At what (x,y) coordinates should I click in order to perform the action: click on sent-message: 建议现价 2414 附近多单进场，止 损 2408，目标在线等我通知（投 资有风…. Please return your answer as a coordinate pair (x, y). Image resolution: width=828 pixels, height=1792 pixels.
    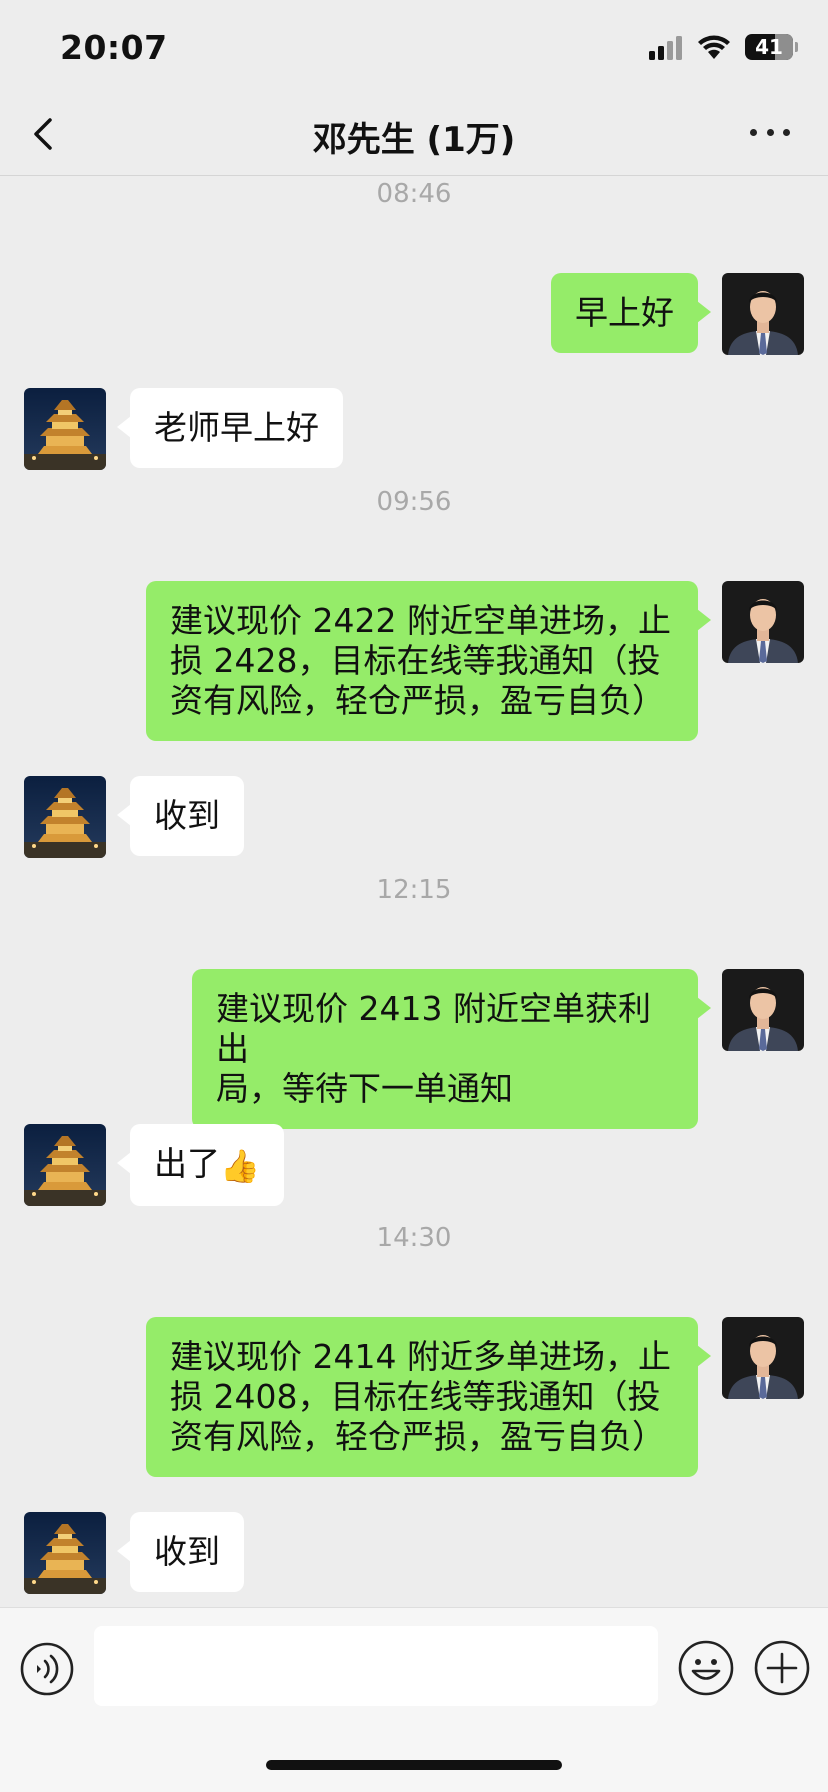
    Looking at the image, I should click on (428, 1397).